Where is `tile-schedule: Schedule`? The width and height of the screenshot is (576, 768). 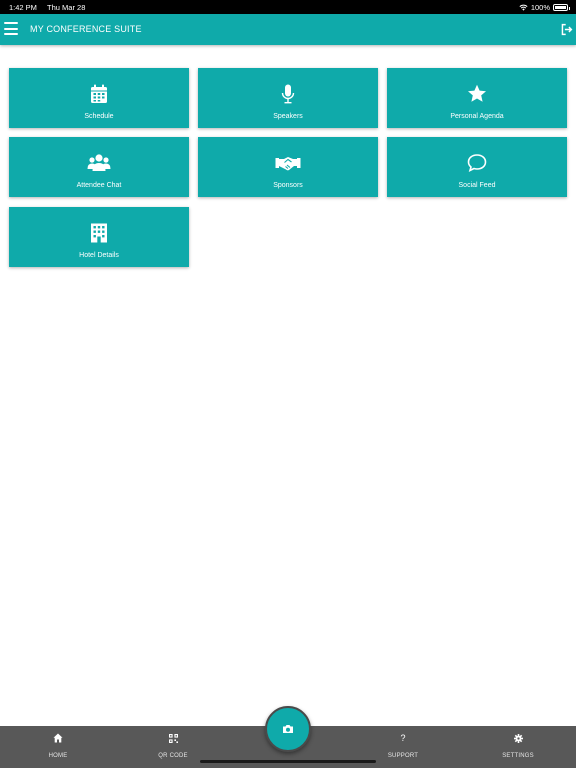
tile-schedule: Schedule is located at coordinates (99, 98).